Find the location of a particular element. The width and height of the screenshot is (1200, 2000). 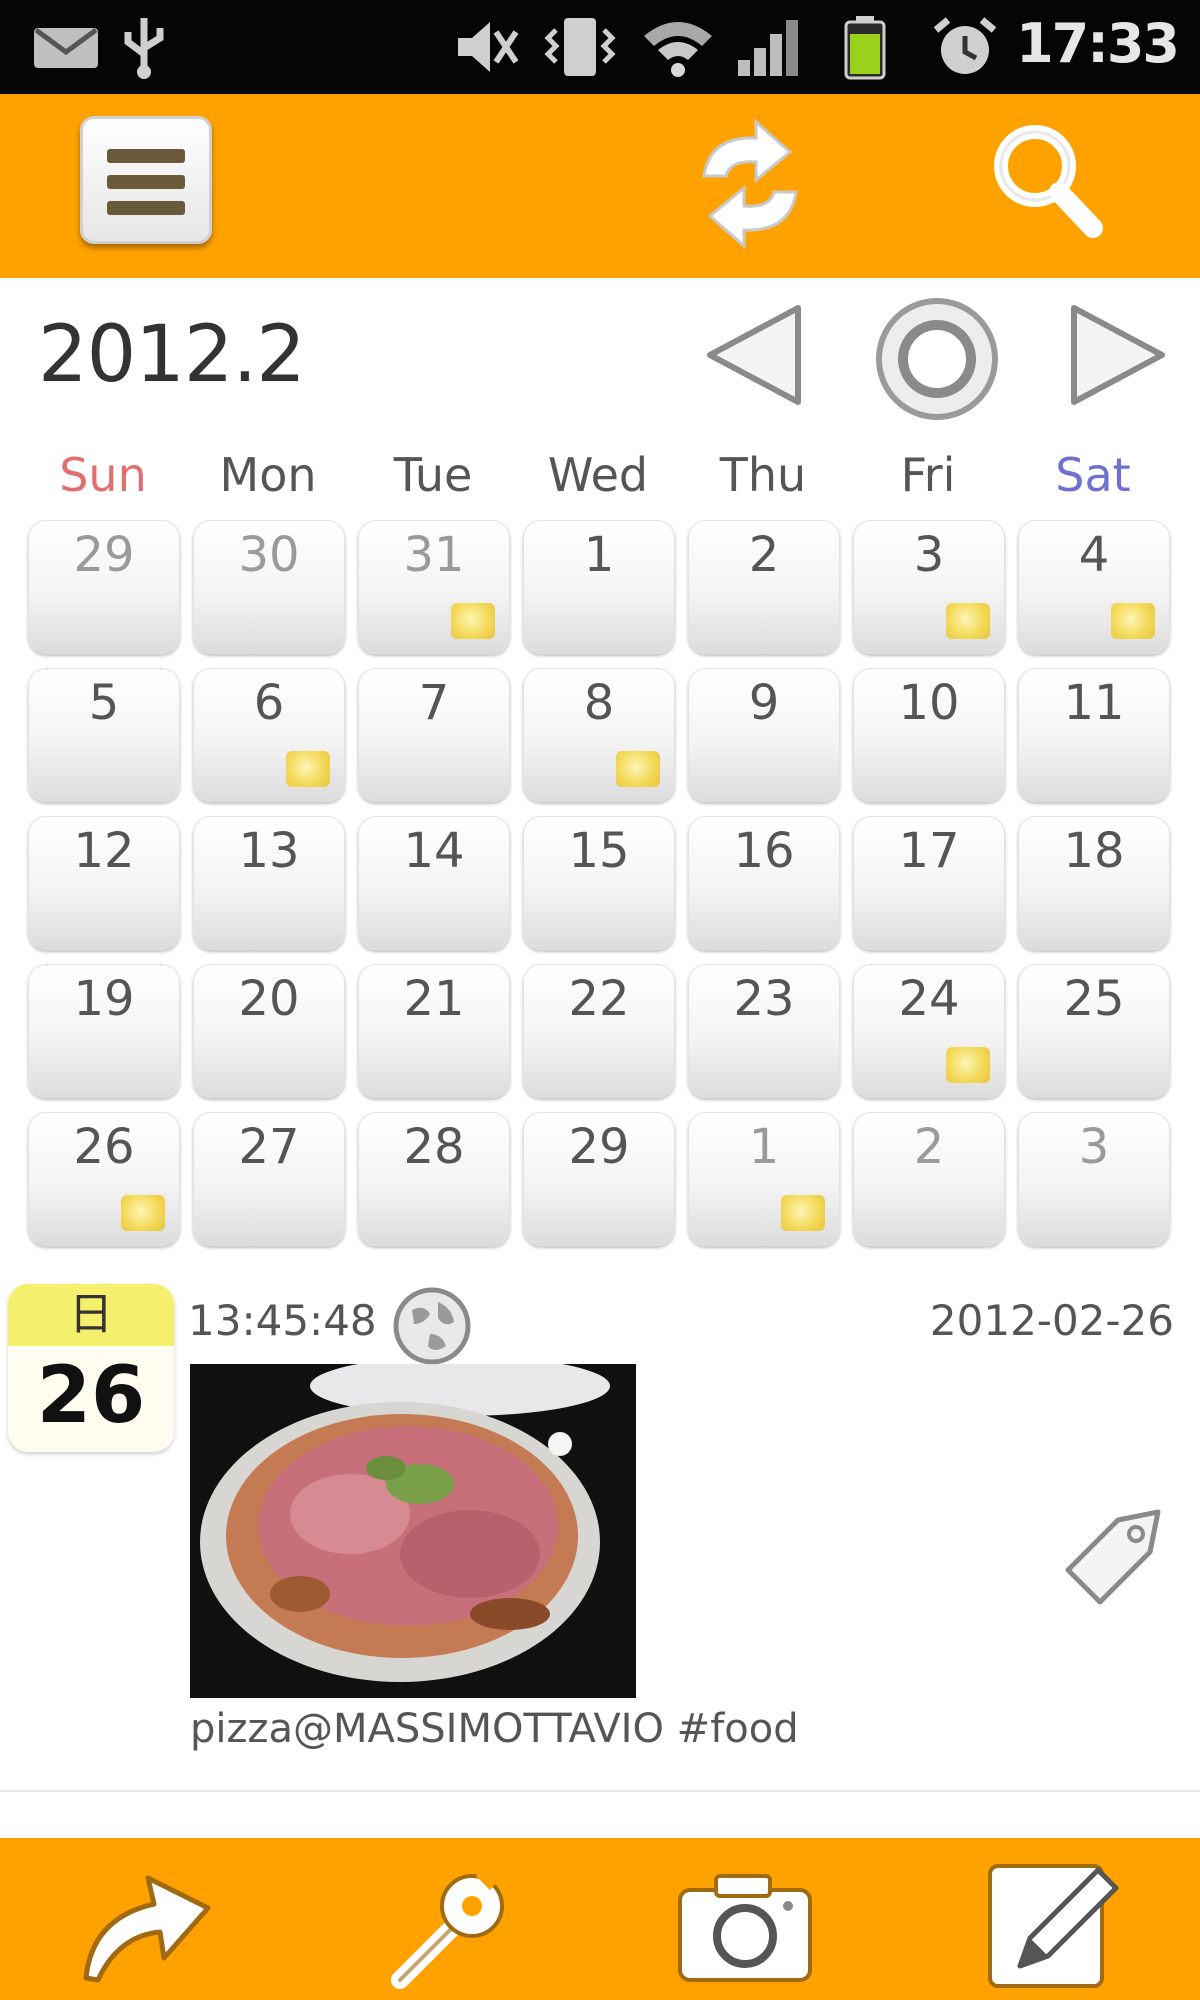

calendar-day-cell: 21 is located at coordinates (434, 1031).